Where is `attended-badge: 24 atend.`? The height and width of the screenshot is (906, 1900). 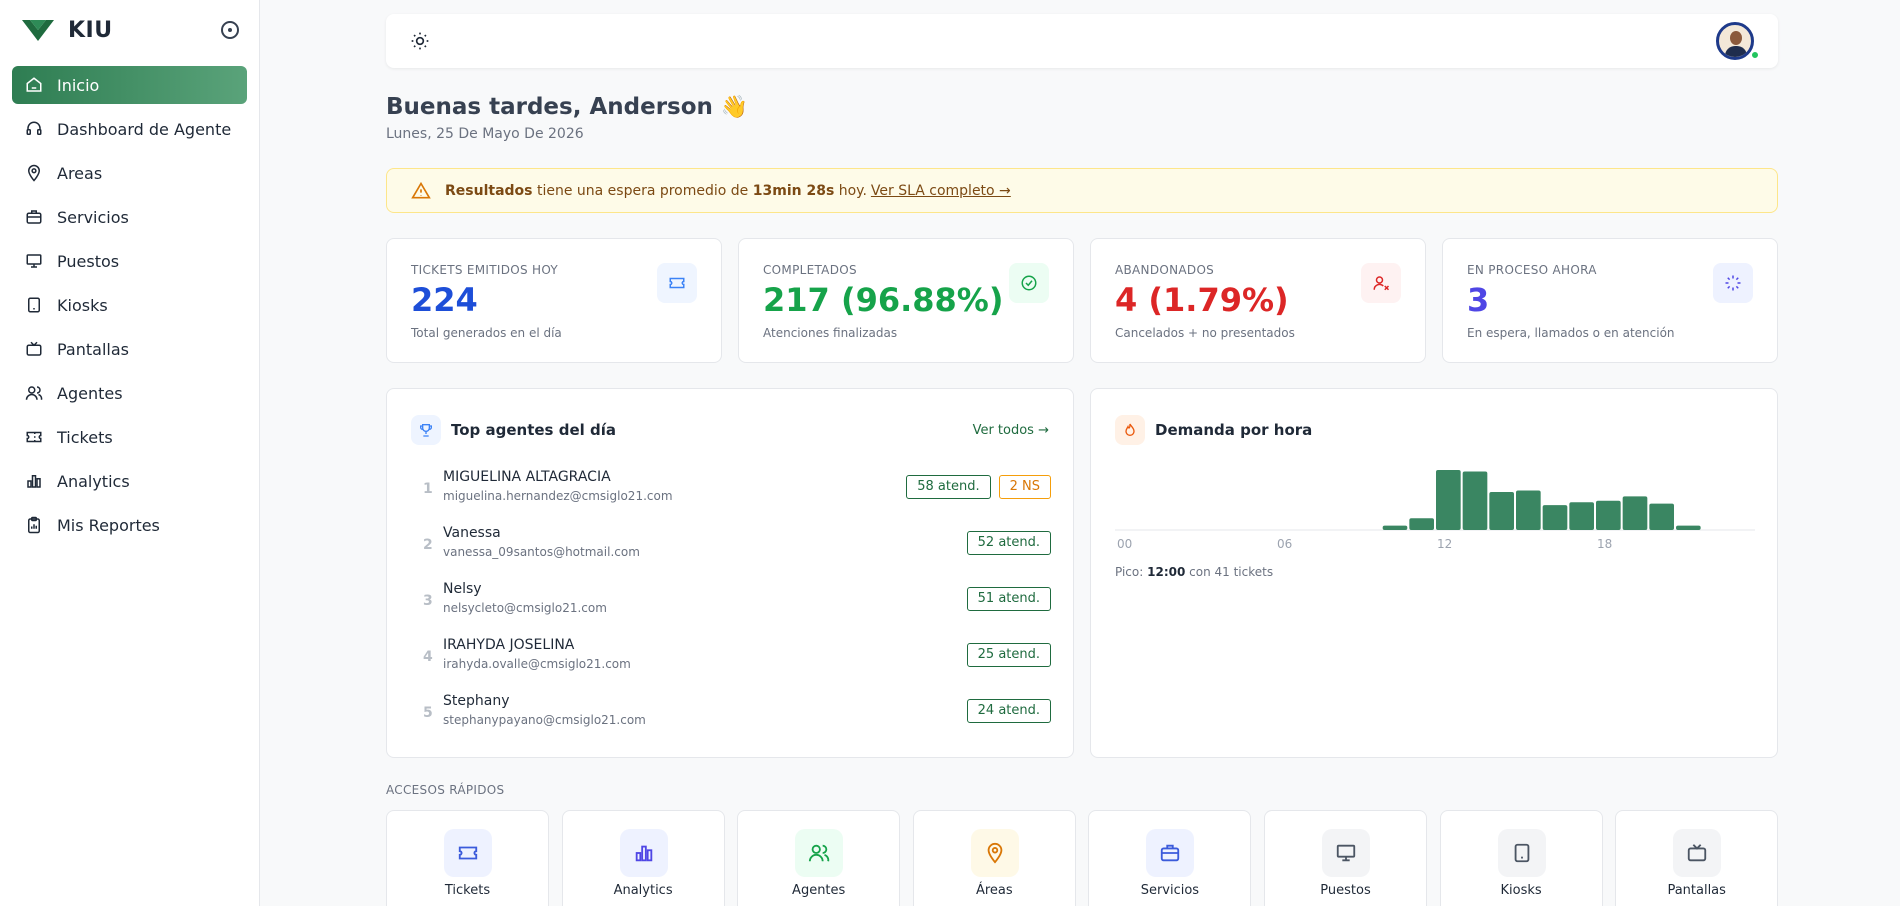
attended-badge: 24 atend. is located at coordinates (1008, 711).